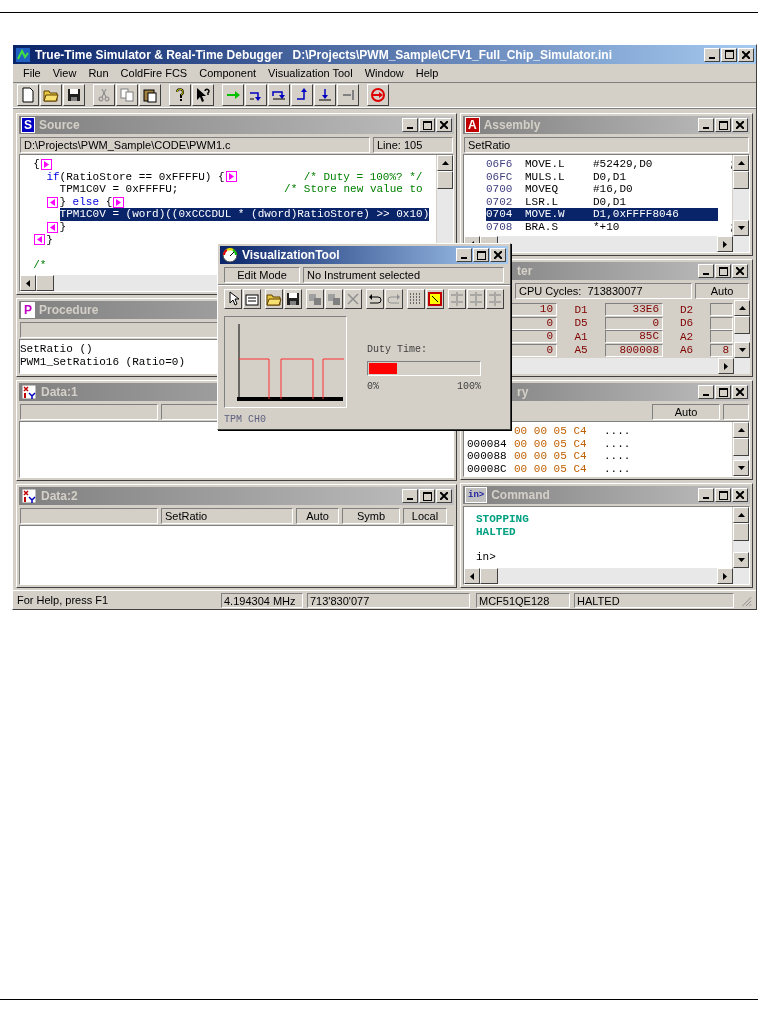 The width and height of the screenshot is (758, 1010). Describe the element at coordinates (403, 275) in the screenshot. I see `status-cell: No Instrument selected` at that location.